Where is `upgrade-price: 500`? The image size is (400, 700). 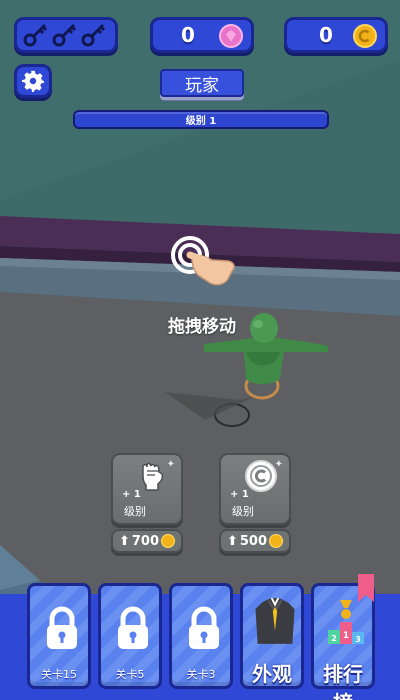 upgrade-price: 500 is located at coordinates (253, 541).